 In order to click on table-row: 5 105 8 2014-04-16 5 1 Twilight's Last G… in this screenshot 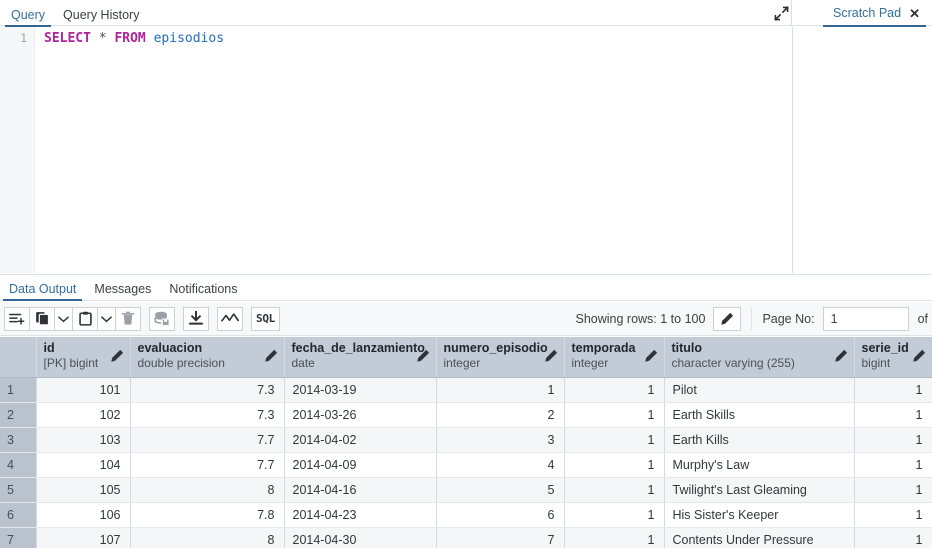, I will do `click(466, 490)`.